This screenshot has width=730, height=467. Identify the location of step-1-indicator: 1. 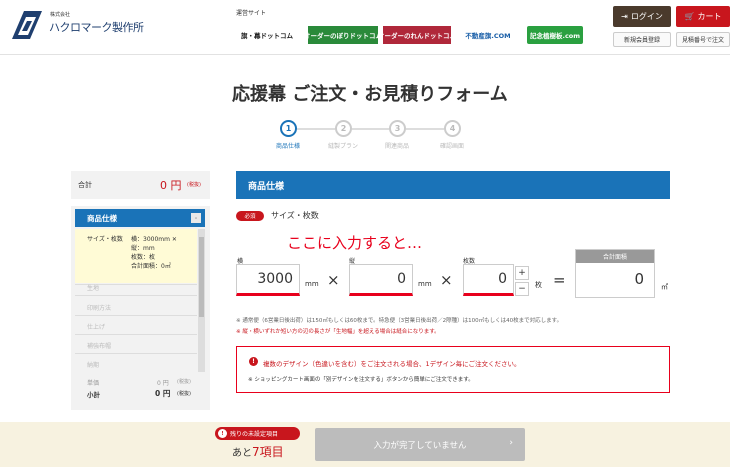
(288, 128).